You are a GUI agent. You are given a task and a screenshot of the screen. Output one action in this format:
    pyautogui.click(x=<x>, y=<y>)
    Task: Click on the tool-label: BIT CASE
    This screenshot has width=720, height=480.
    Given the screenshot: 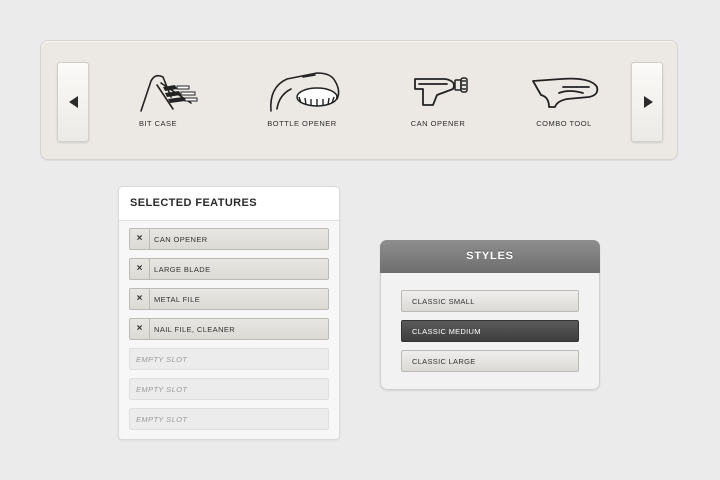 What is the action you would take?
    pyautogui.click(x=158, y=123)
    